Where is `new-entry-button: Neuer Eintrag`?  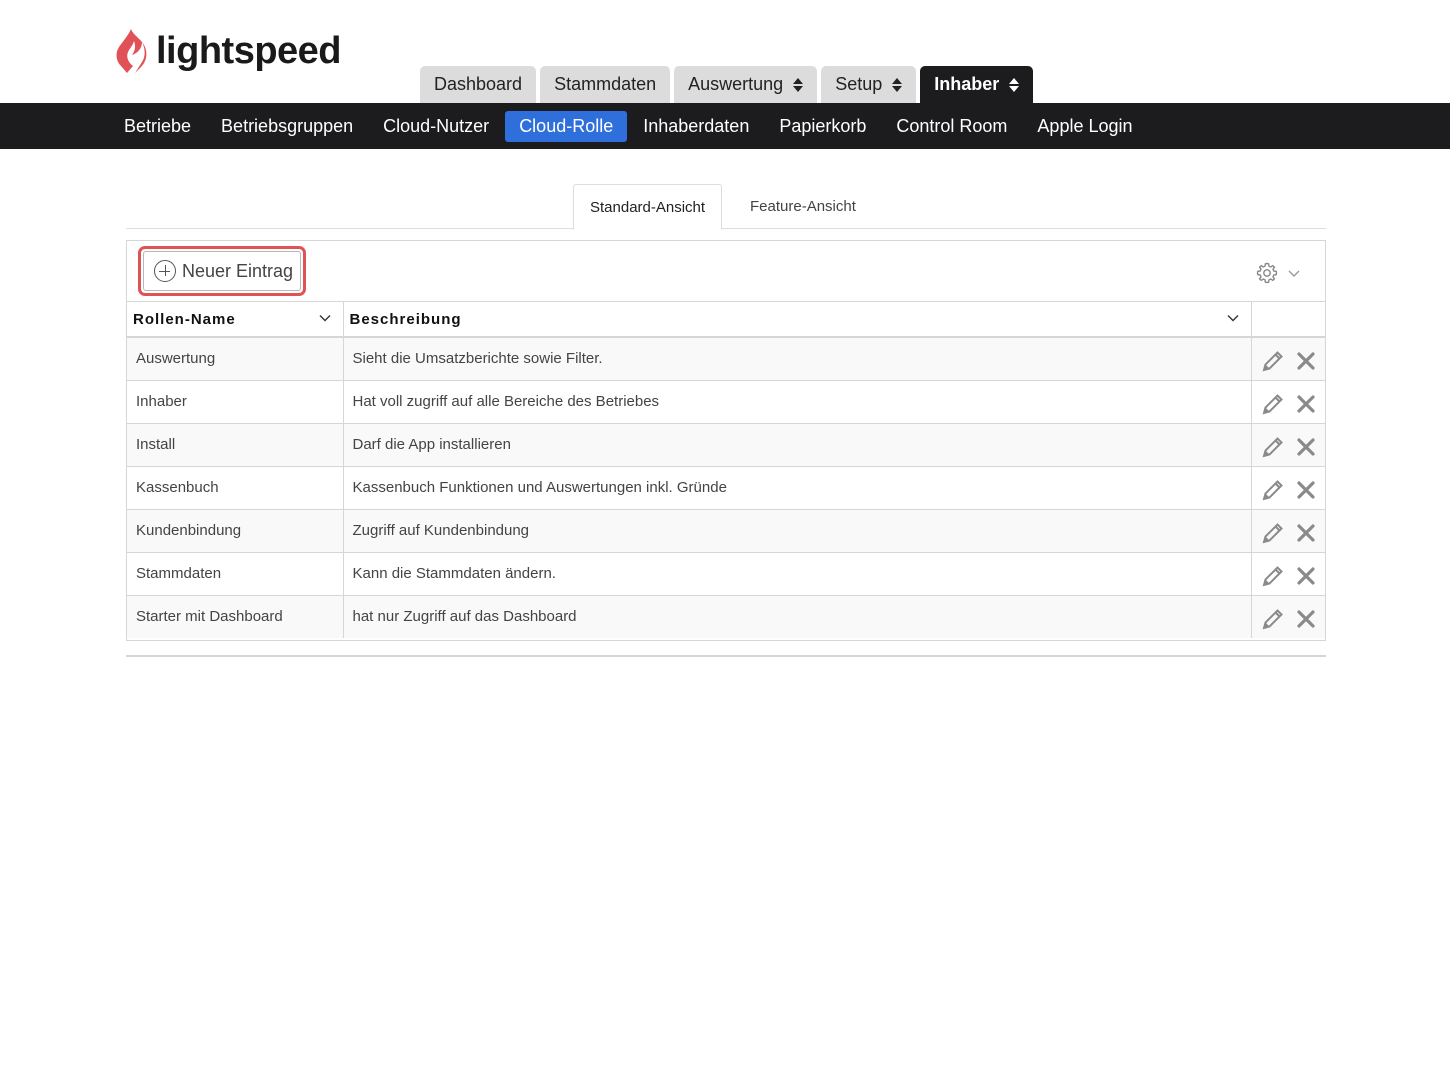
new-entry-button: Neuer Eintrag is located at coordinates (222, 271).